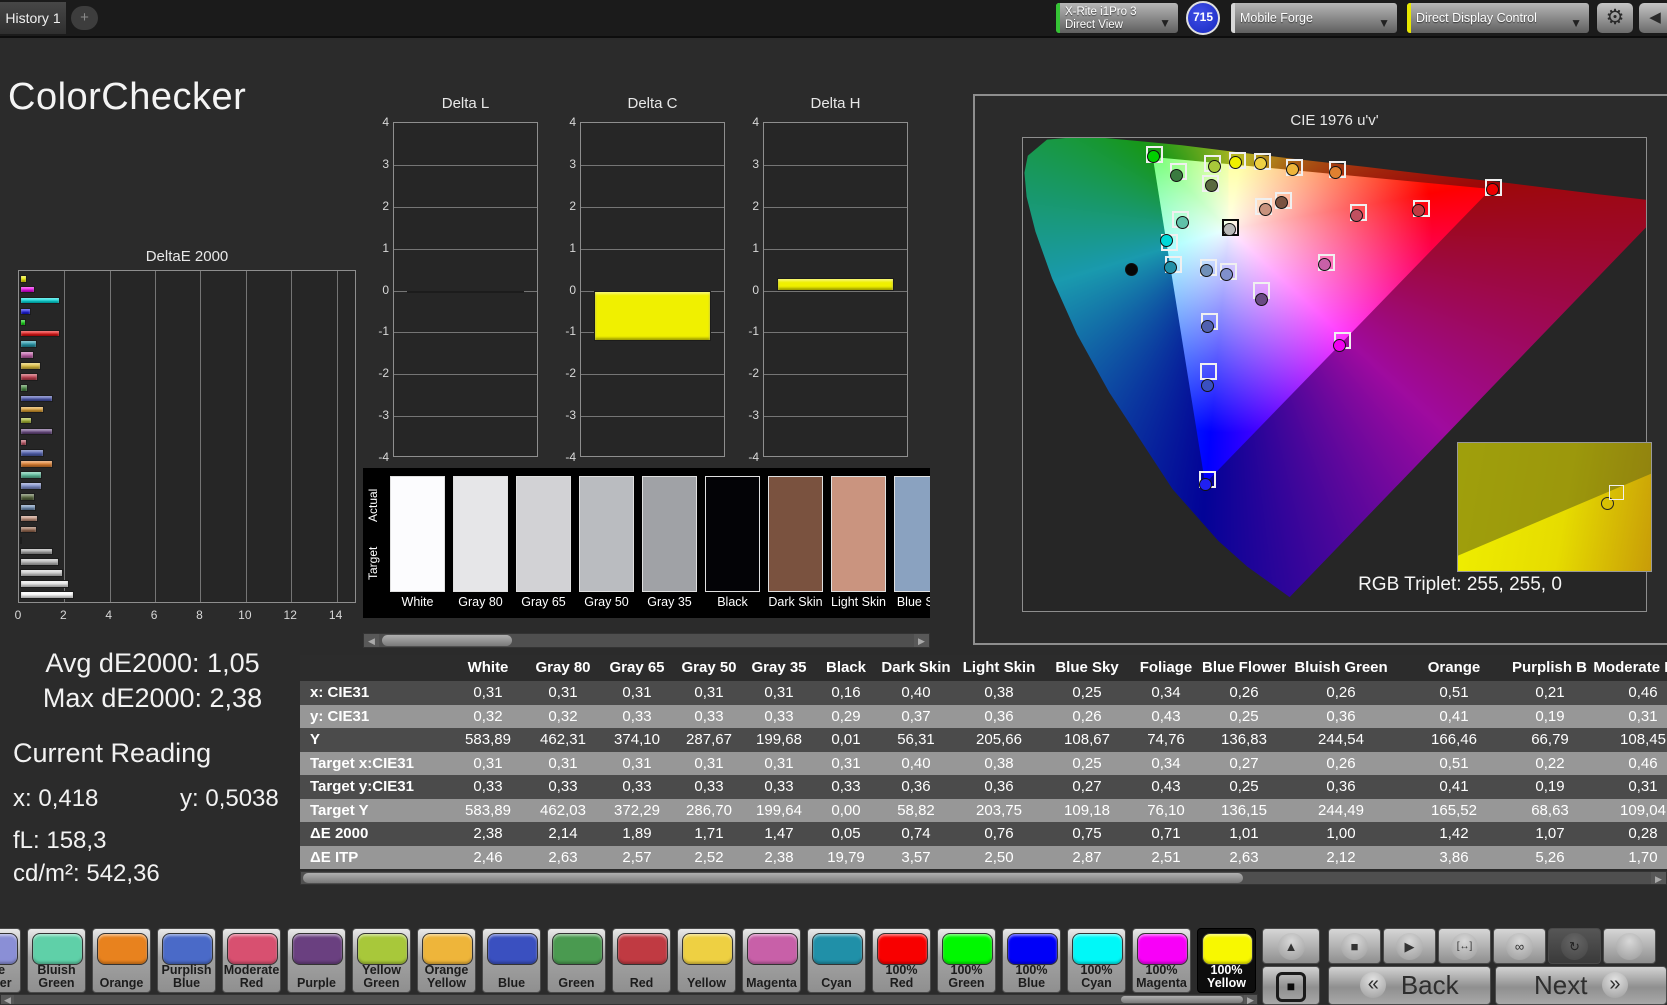 This screenshot has width=1667, height=1005. What do you see at coordinates (646, 640) in the screenshot?
I see `swatch-scrollbar: ◀ ▶` at bounding box center [646, 640].